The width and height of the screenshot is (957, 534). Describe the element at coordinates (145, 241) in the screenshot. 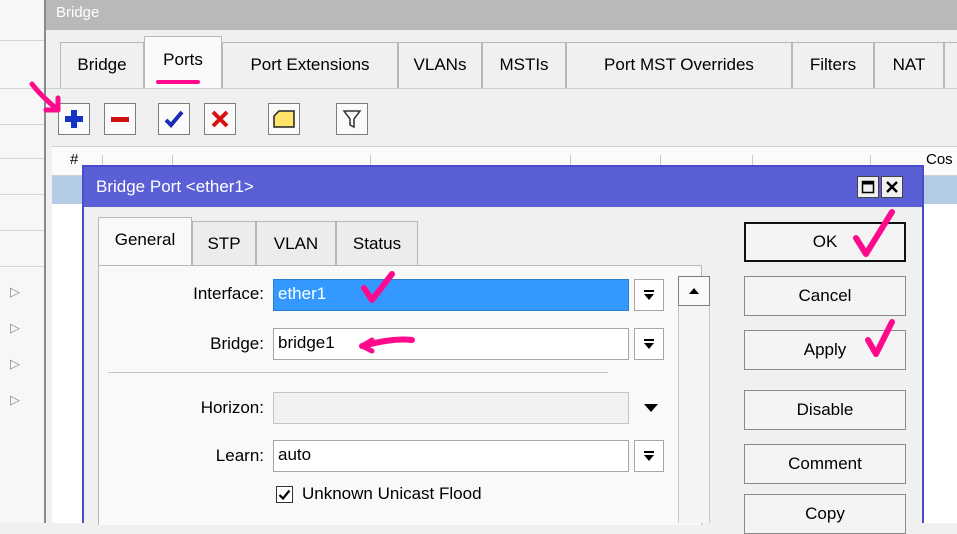

I see `tab-general: General` at that location.